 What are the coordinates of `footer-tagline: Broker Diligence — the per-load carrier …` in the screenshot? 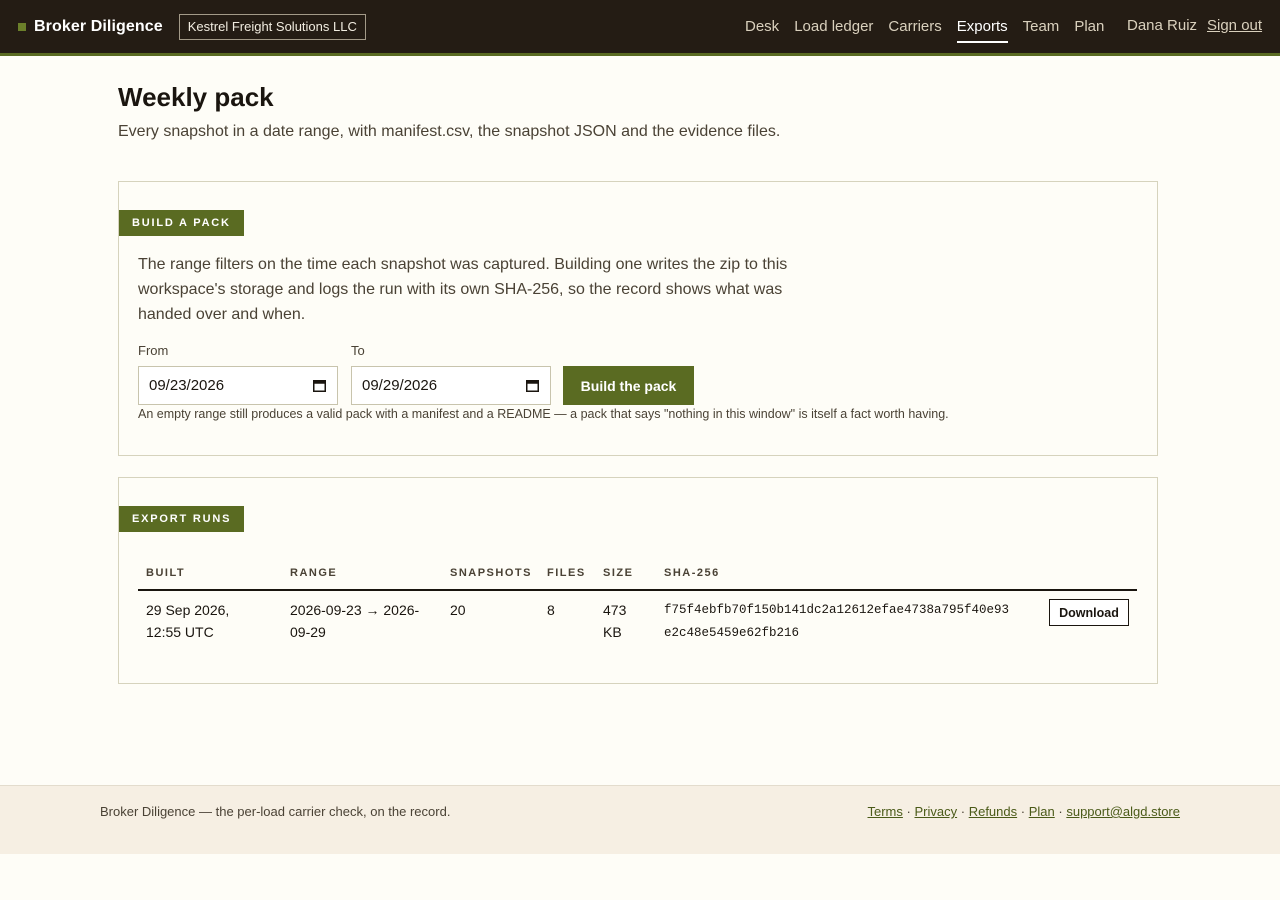 It's located at (275, 811).